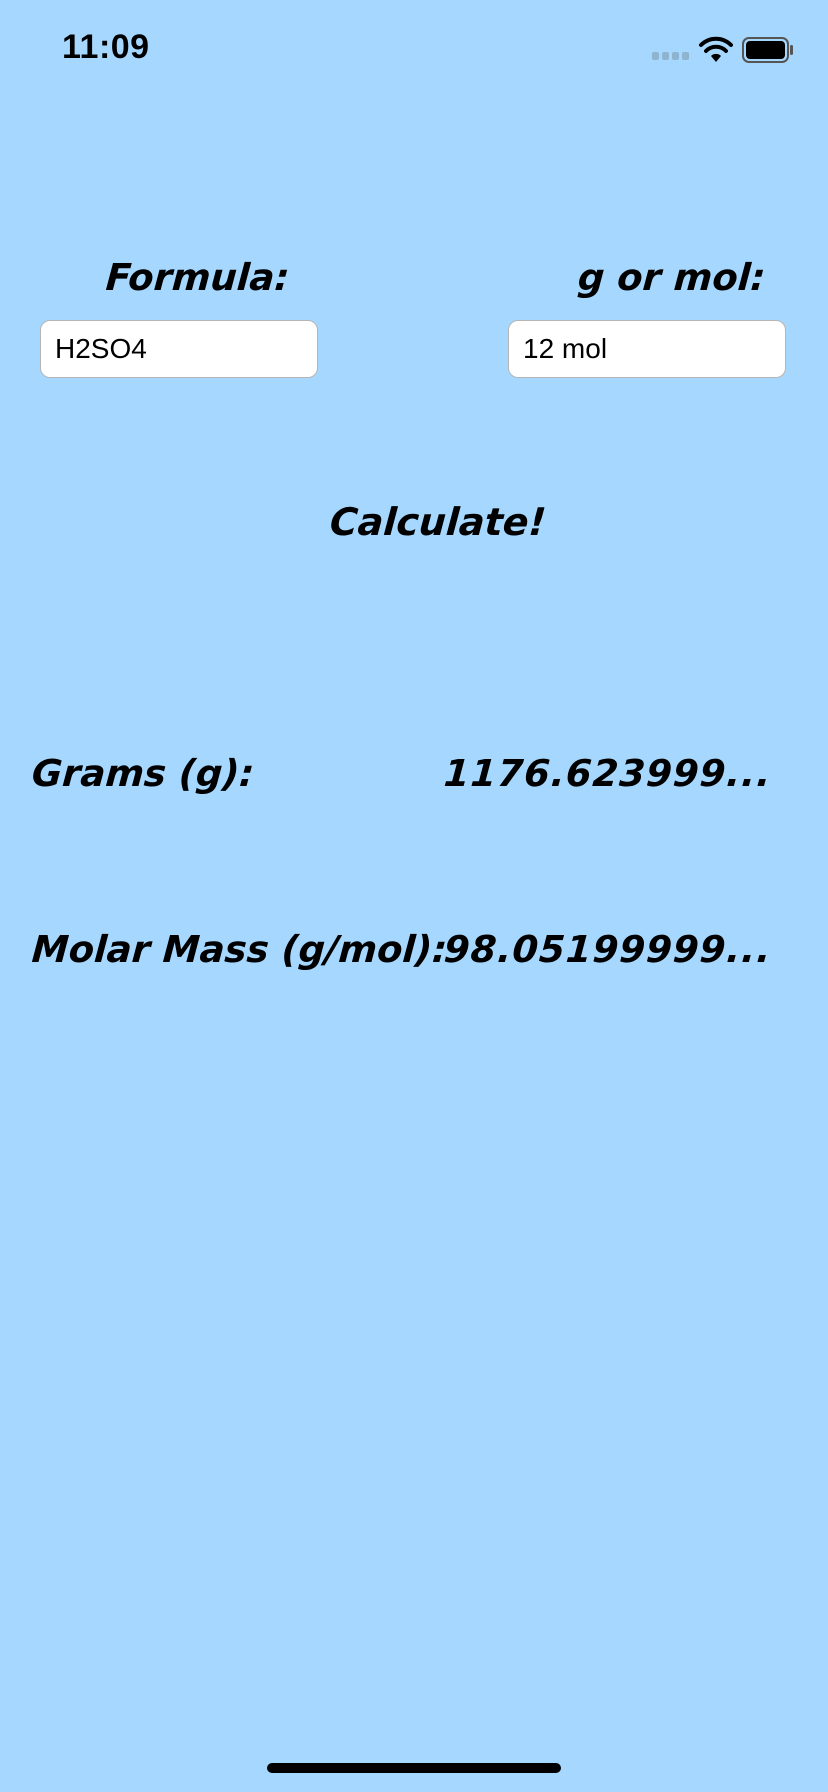  What do you see at coordinates (671, 277) in the screenshot?
I see `amount-label: g or mol:` at bounding box center [671, 277].